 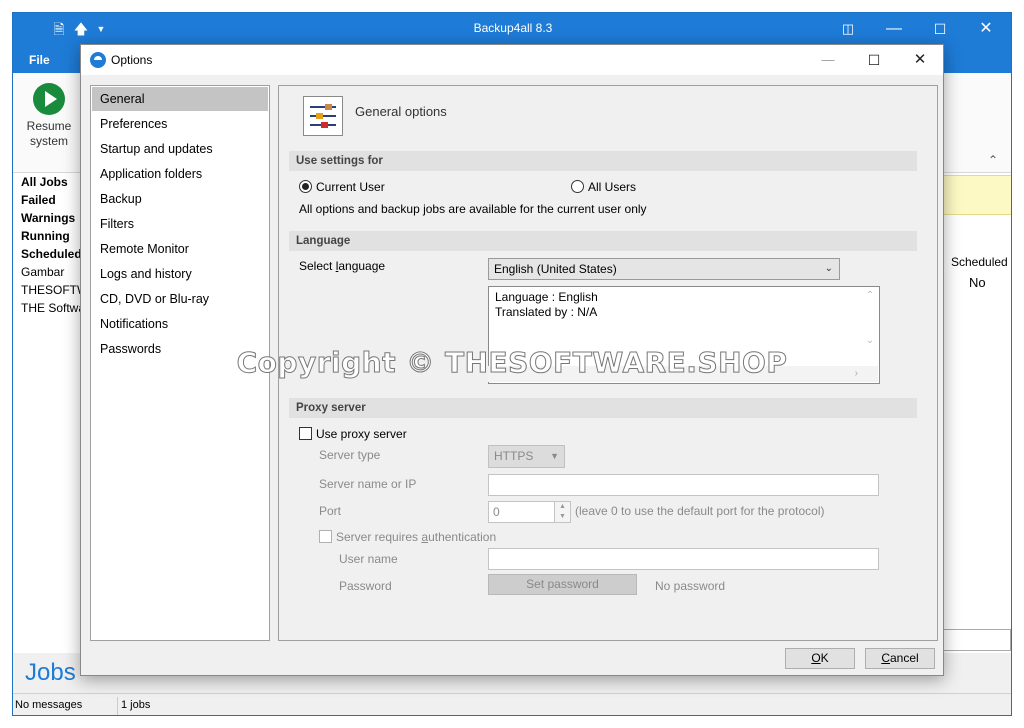 I want to click on server-type-value: HTTPS, so click(x=514, y=456).